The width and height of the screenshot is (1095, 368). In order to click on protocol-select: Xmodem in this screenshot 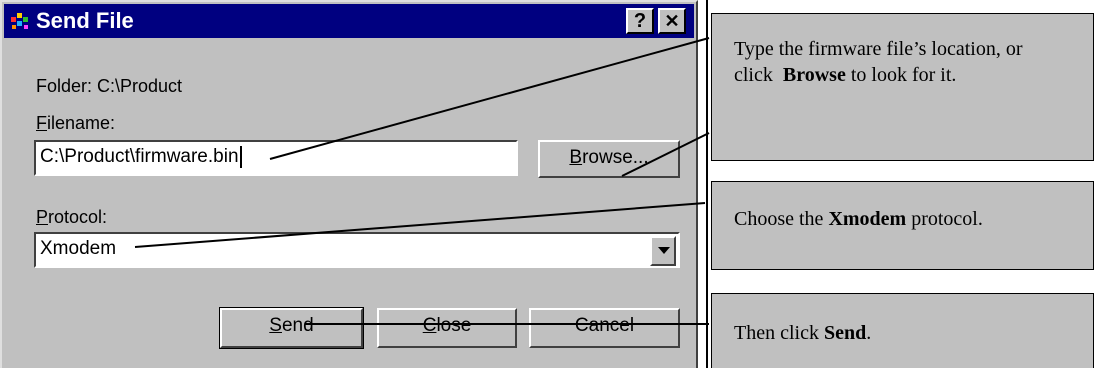, I will do `click(357, 250)`.